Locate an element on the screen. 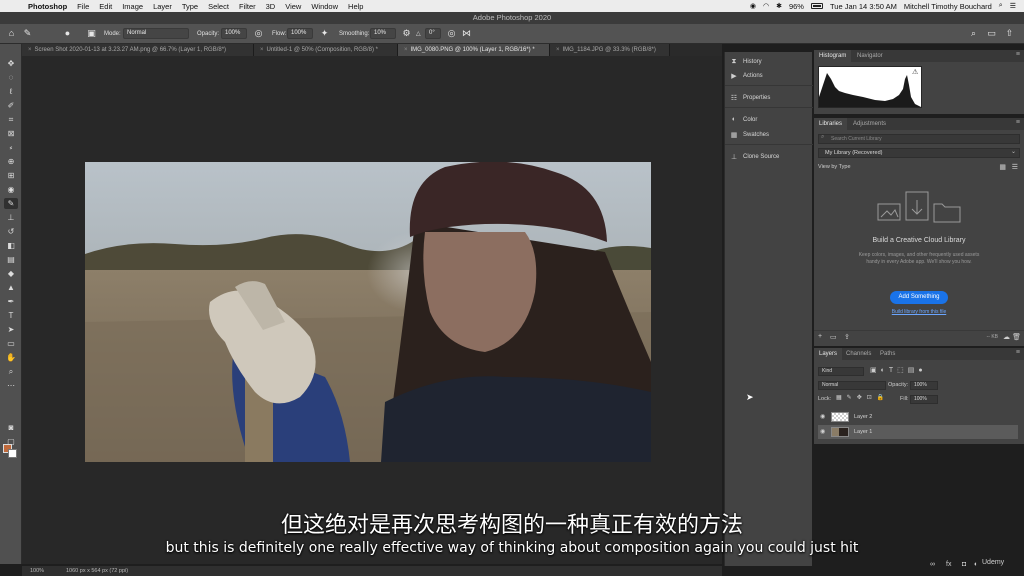 The image size is (1024, 576). mode-select: Normal is located at coordinates (156, 33).